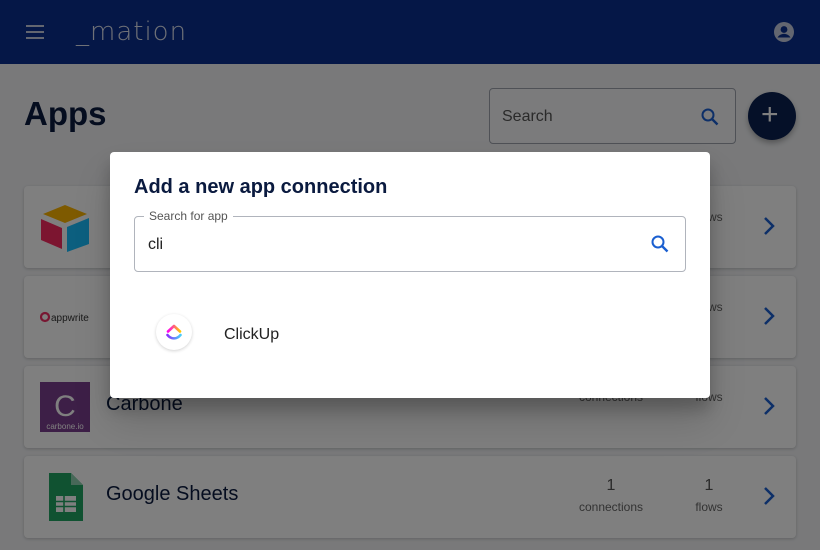 The width and height of the screenshot is (820, 550). What do you see at coordinates (410, 336) in the screenshot?
I see `search-result-item: ClickUp` at bounding box center [410, 336].